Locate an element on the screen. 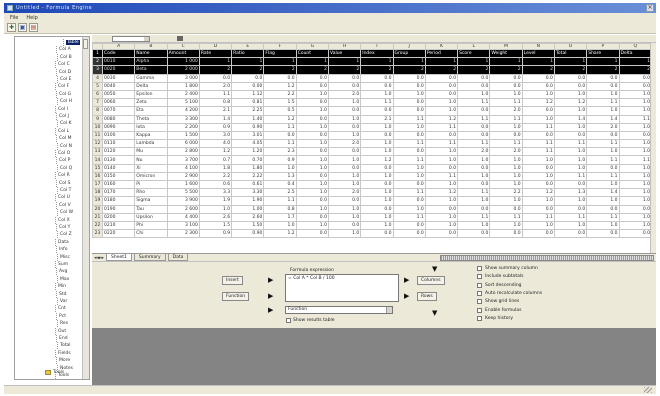 The width and height of the screenshot is (660, 396). grid-cell: Zeta is located at coordinates (151, 103).